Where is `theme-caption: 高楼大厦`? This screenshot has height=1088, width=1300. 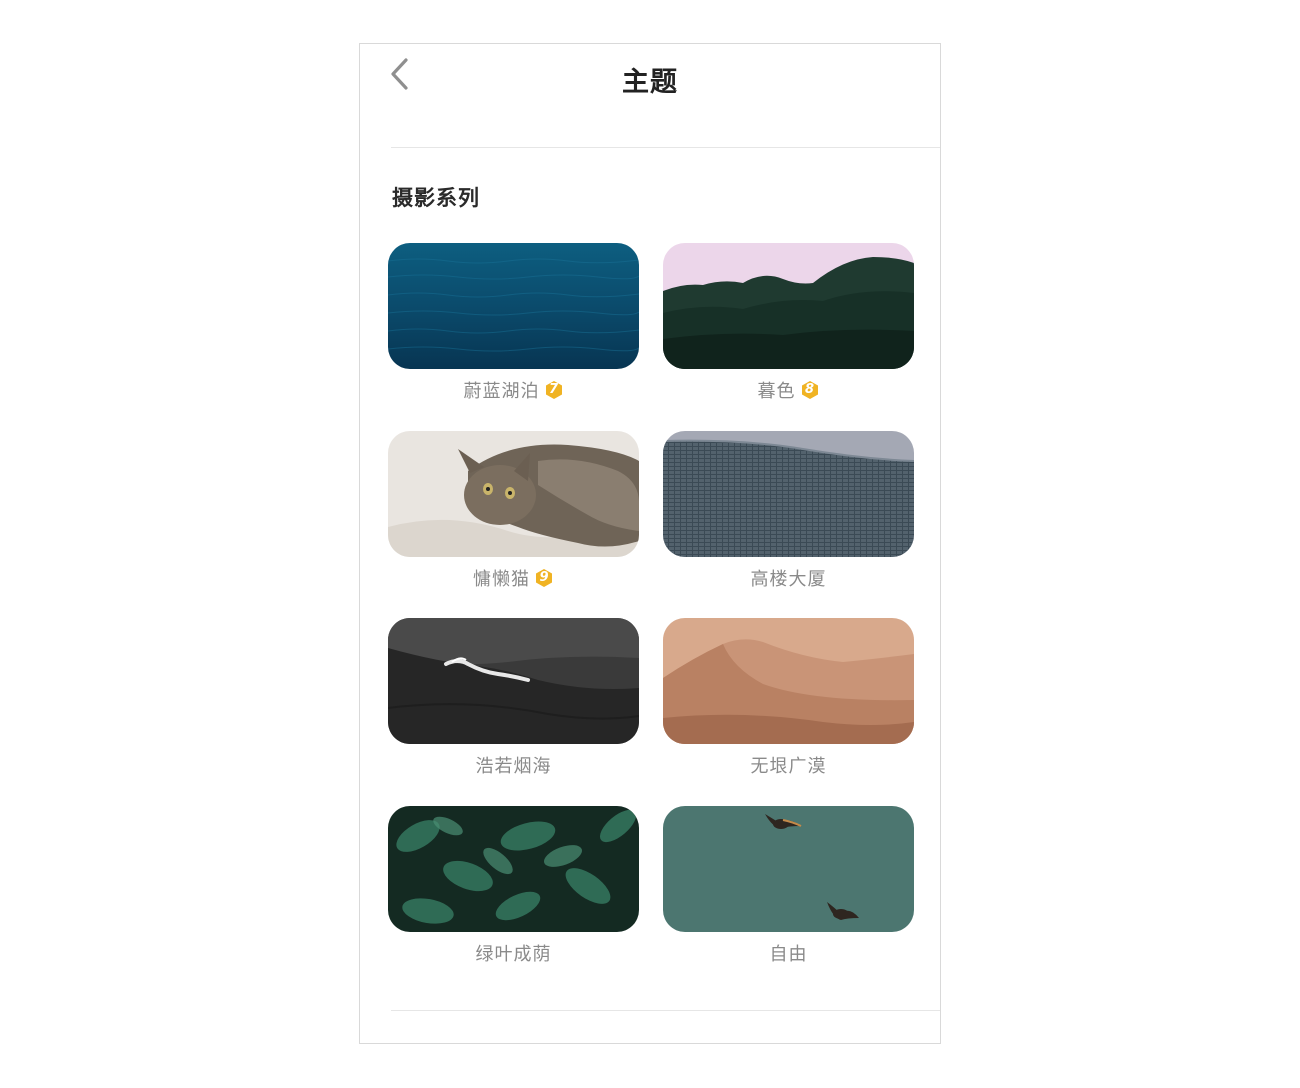
theme-caption: 高楼大厦 is located at coordinates (788, 578).